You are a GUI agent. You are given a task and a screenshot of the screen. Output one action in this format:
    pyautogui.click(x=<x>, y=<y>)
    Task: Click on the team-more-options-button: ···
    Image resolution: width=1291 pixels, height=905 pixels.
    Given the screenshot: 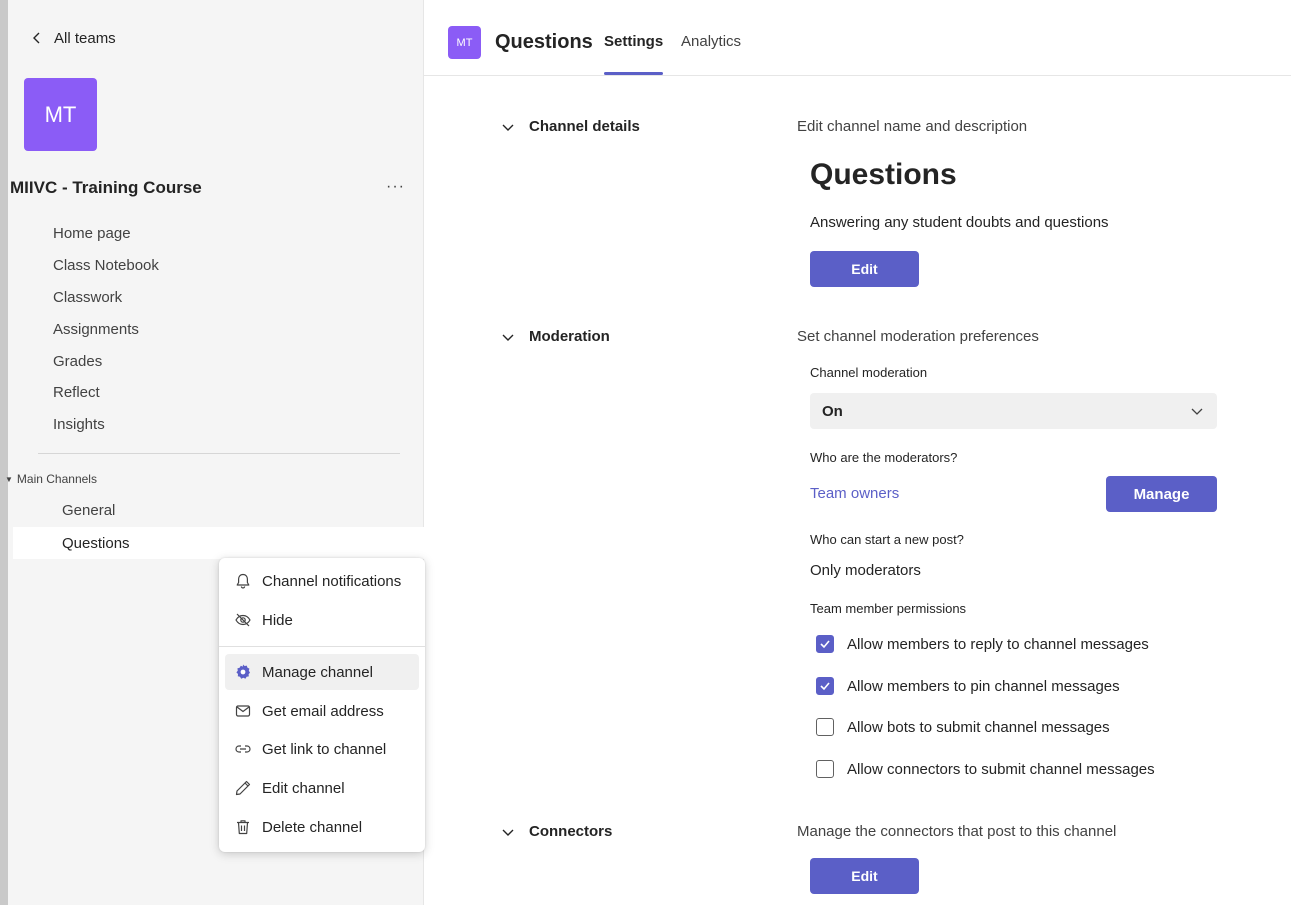 What is the action you would take?
    pyautogui.click(x=395, y=187)
    